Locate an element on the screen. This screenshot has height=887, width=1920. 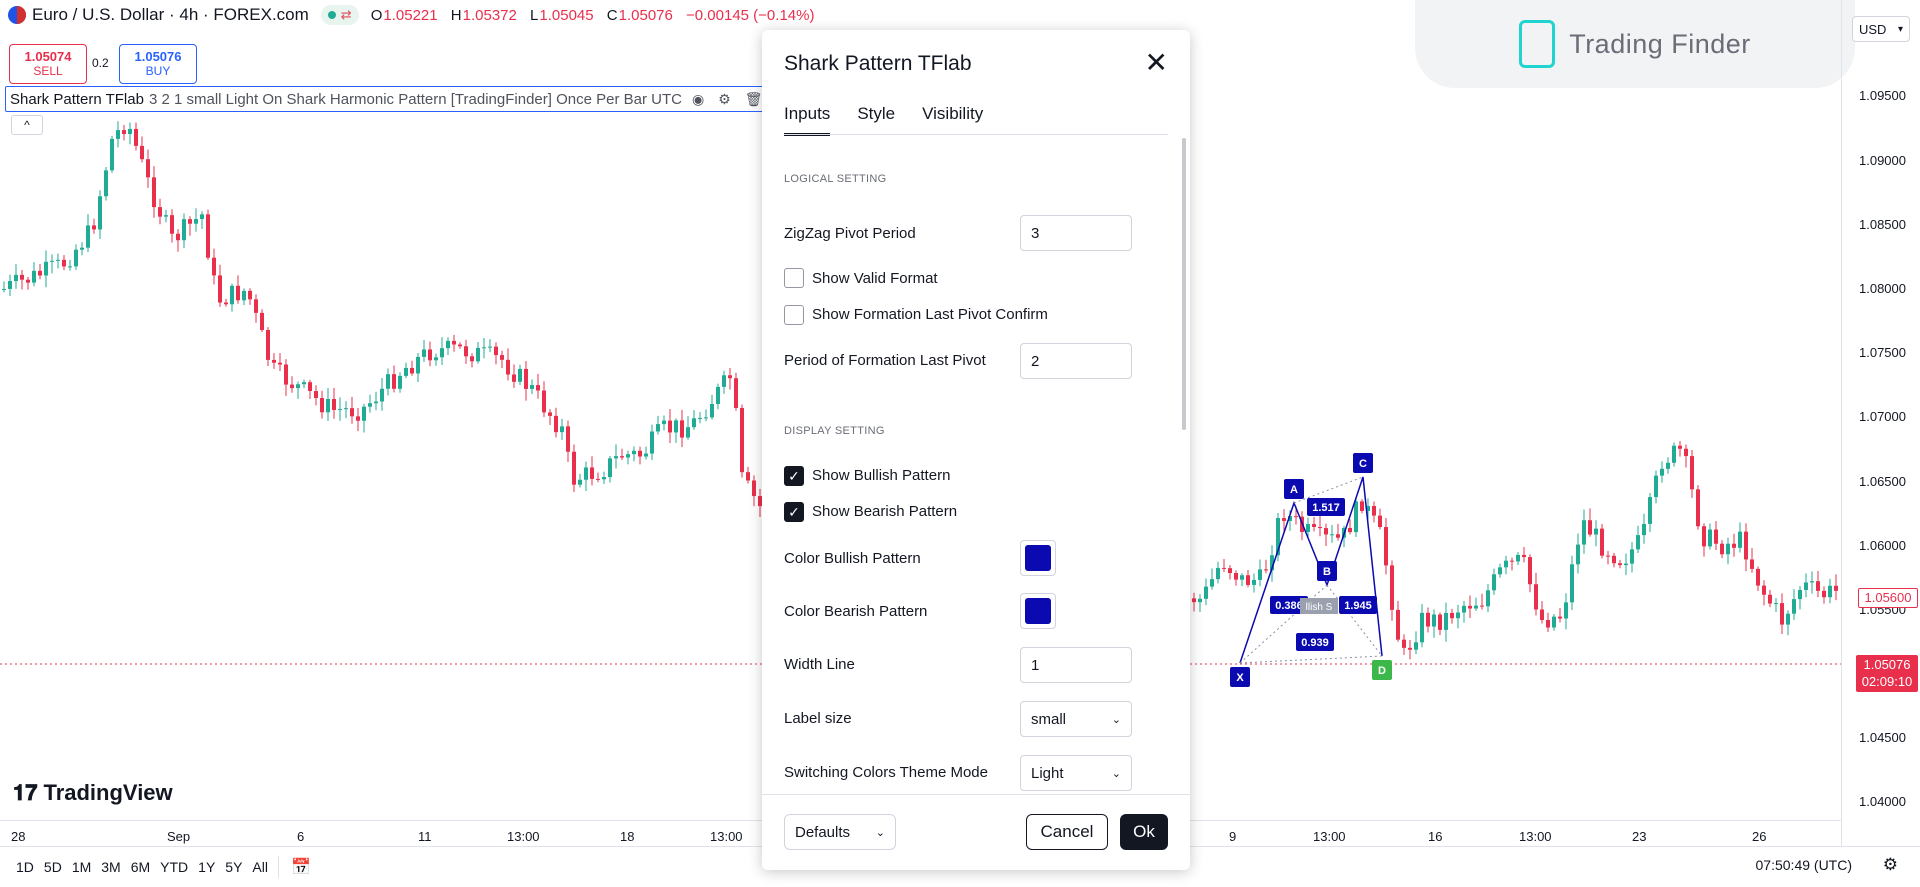
settings-icon: ⚙ is located at coordinates (724, 99).